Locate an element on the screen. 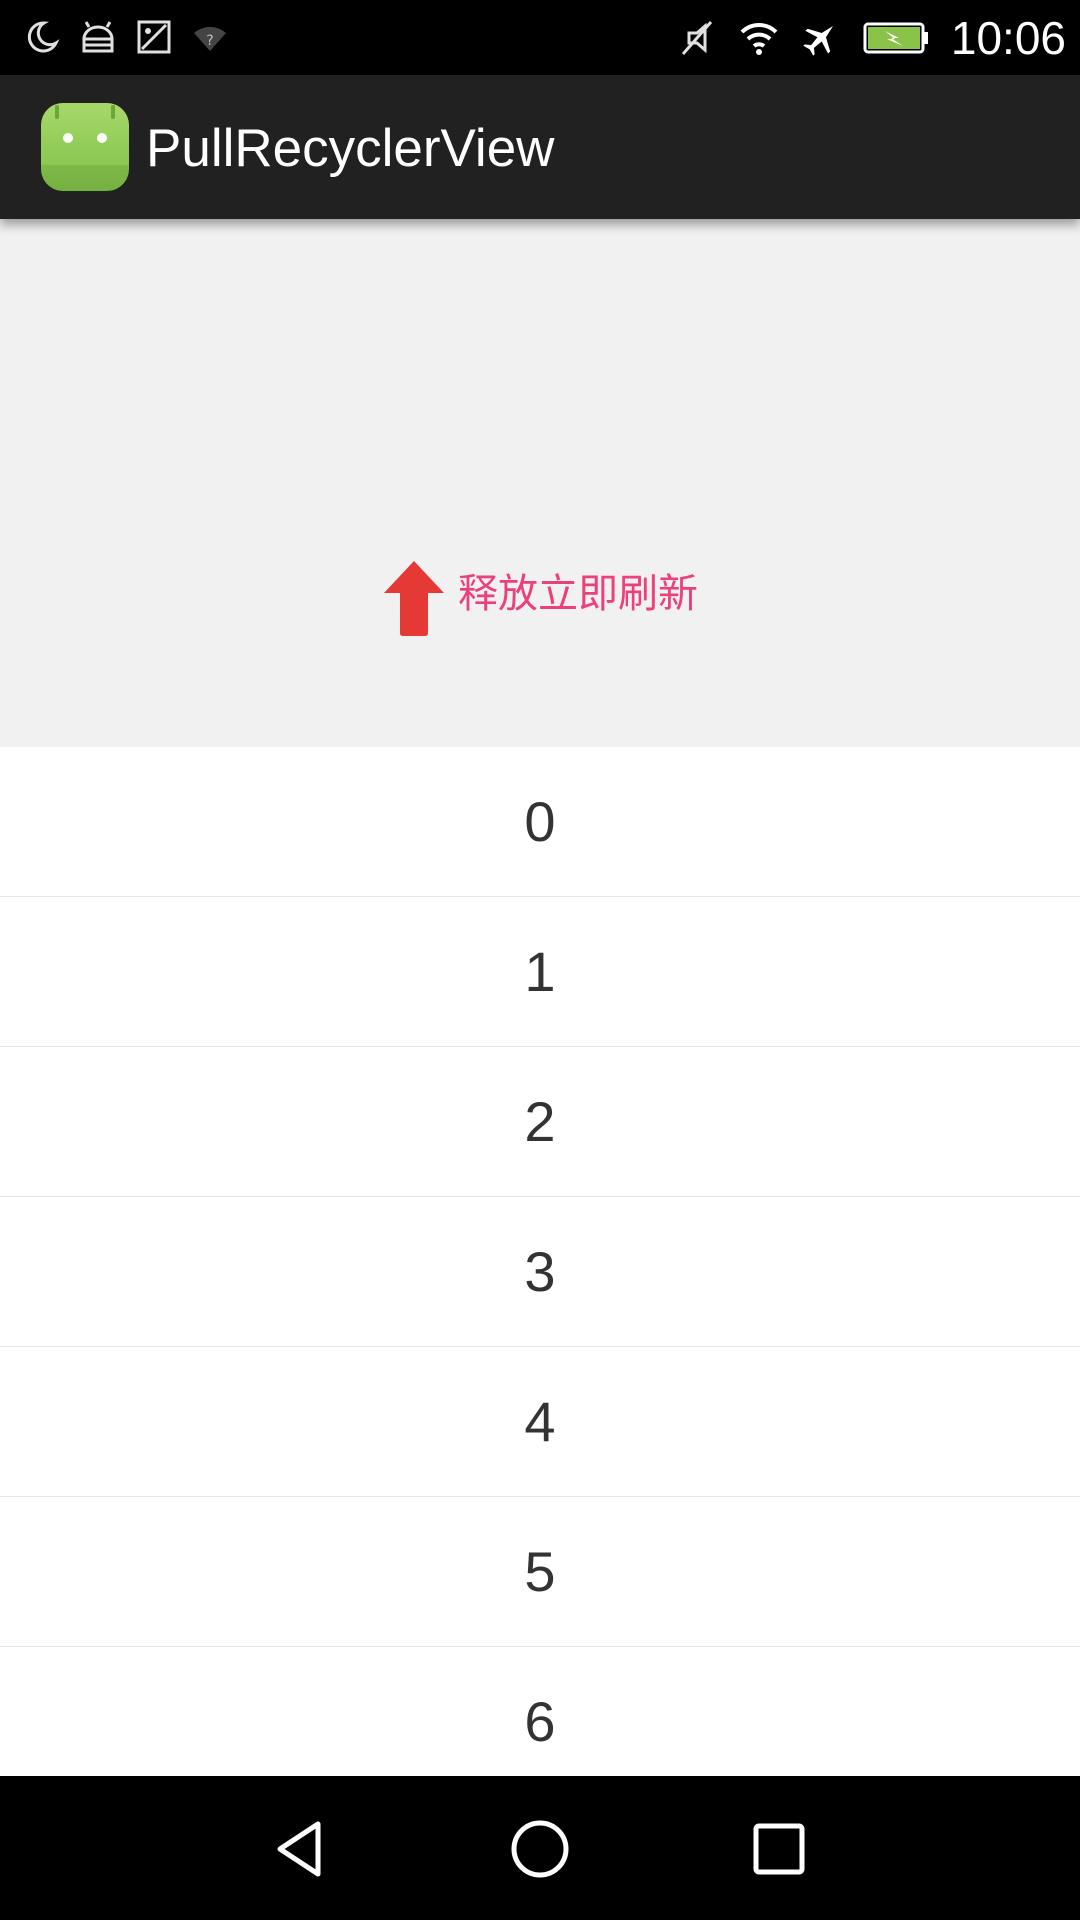 This screenshot has height=1920, width=1080. status-time: 10:06 is located at coordinates (1008, 38).